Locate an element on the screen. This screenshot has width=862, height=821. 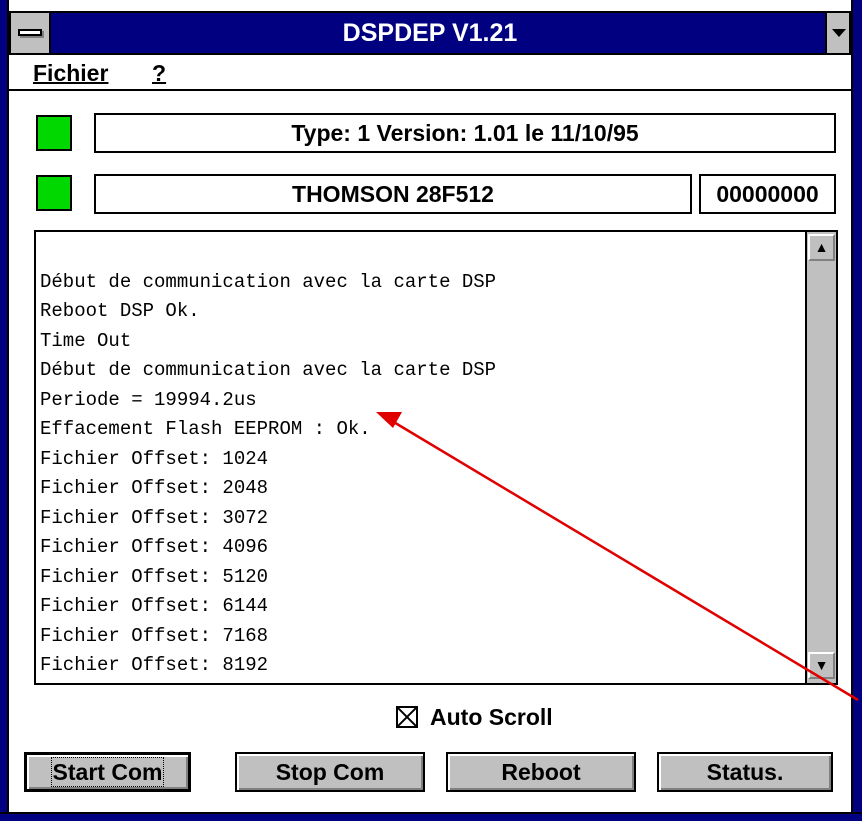
minimize-button is located at coordinates (837, 33).